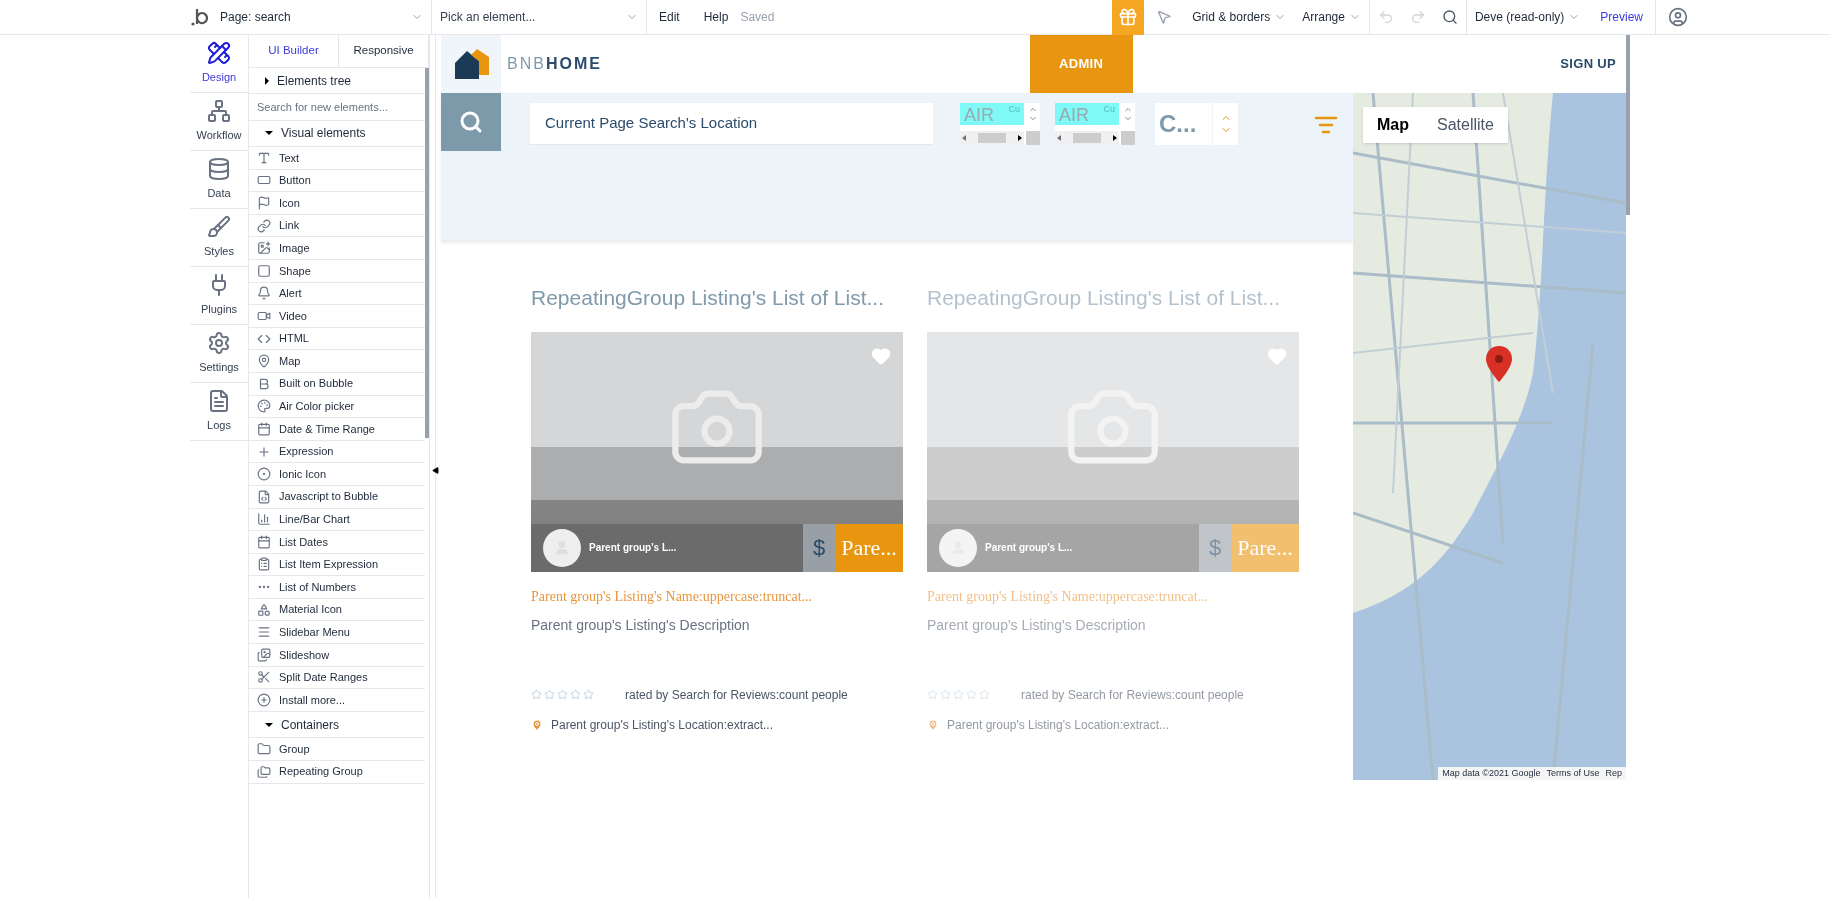 The image size is (1830, 898). Describe the element at coordinates (731, 124) in the screenshot. I see `location-field: Current Page Search's Location` at that location.